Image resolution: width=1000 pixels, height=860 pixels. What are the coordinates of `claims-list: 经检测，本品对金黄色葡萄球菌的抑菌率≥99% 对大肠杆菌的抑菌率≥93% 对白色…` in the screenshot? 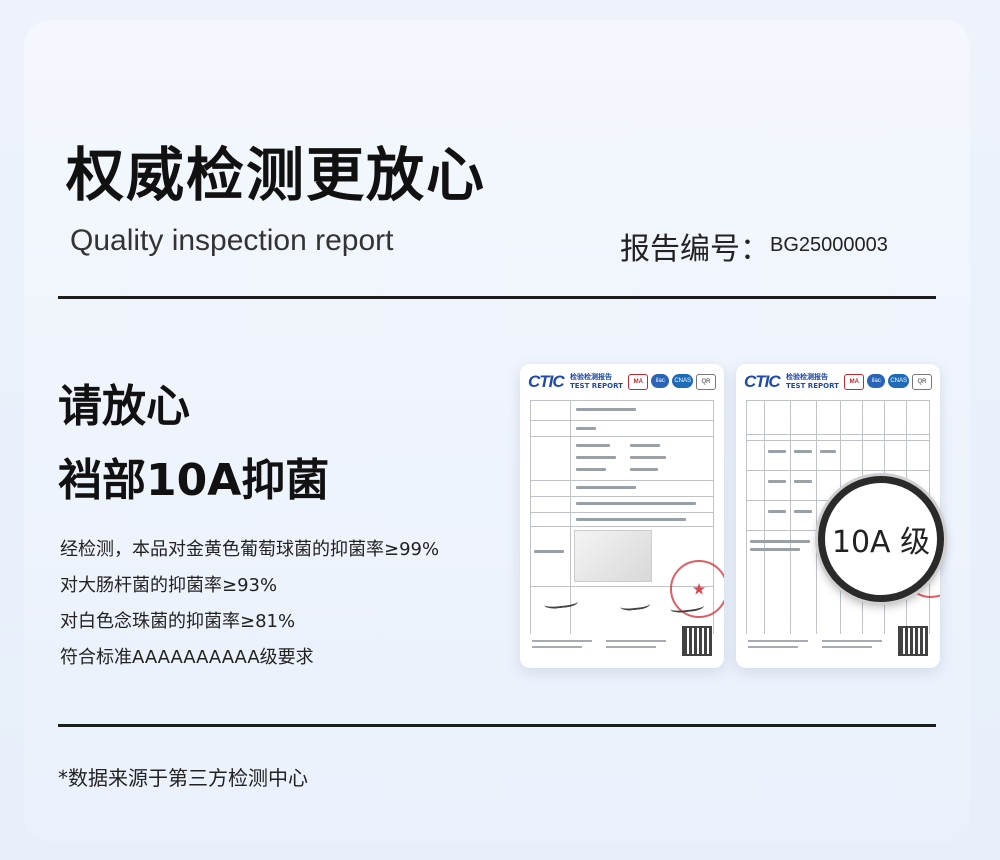 It's located at (249, 604).